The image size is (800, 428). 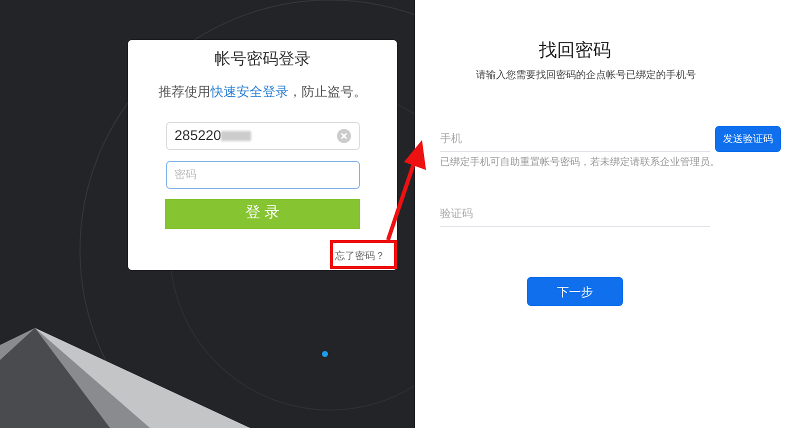 What do you see at coordinates (263, 174) in the screenshot?
I see `password-field: 密码` at bounding box center [263, 174].